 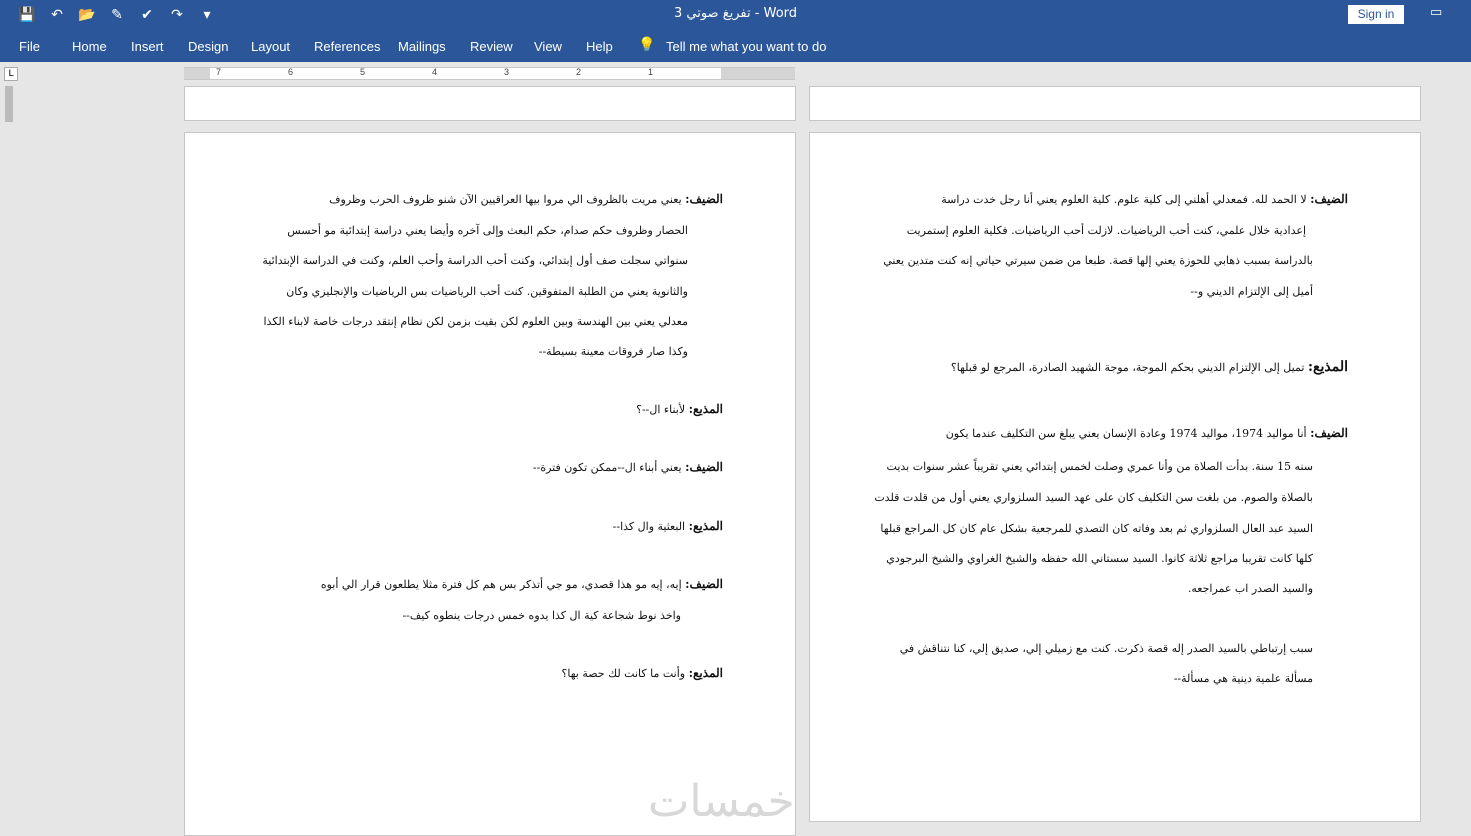 I want to click on previous-page-left, so click(x=490, y=103).